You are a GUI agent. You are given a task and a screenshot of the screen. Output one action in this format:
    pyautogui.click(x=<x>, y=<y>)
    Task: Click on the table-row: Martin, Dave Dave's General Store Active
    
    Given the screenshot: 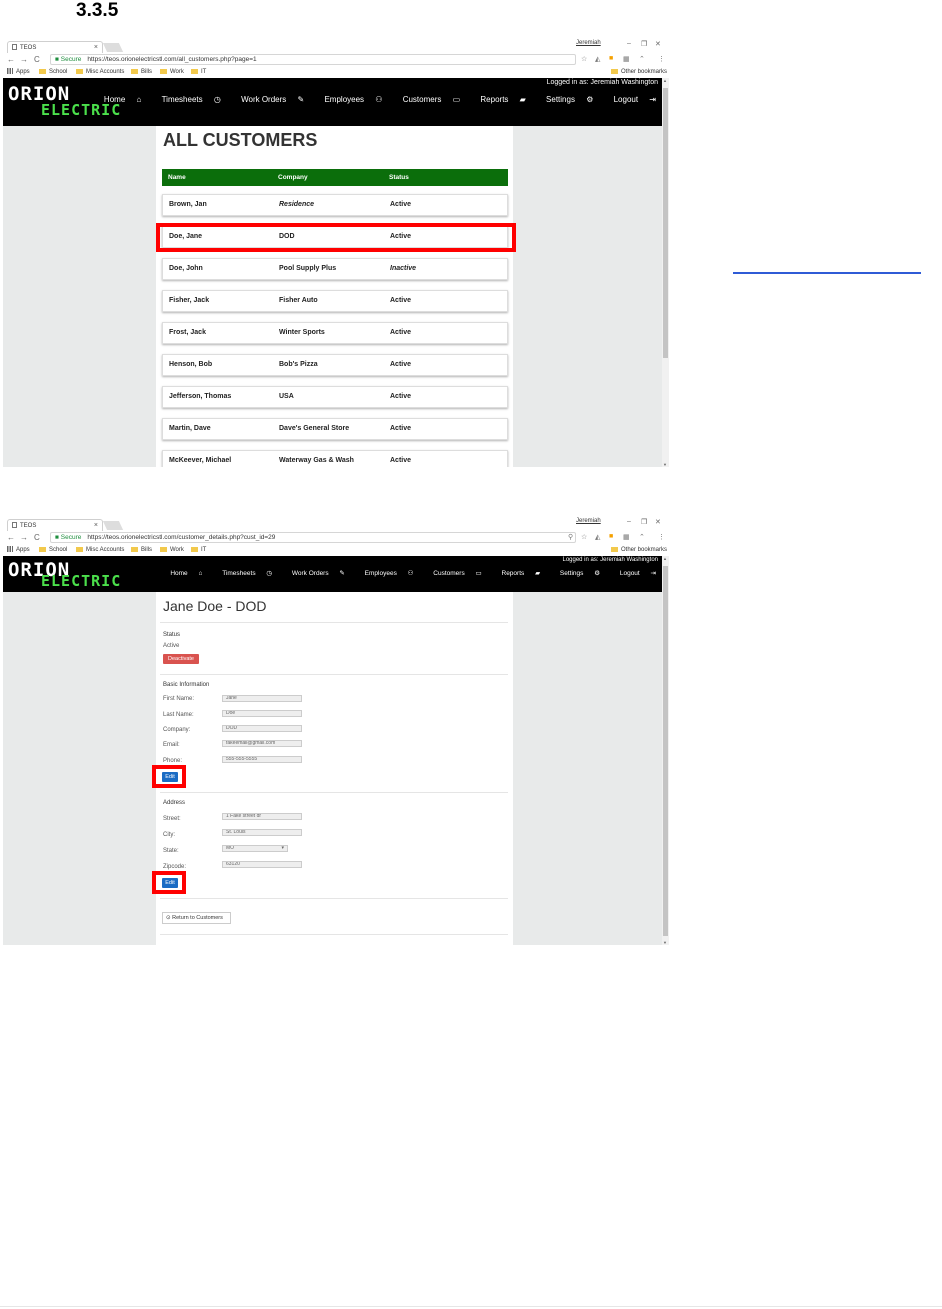 What is the action you would take?
    pyautogui.click(x=335, y=429)
    